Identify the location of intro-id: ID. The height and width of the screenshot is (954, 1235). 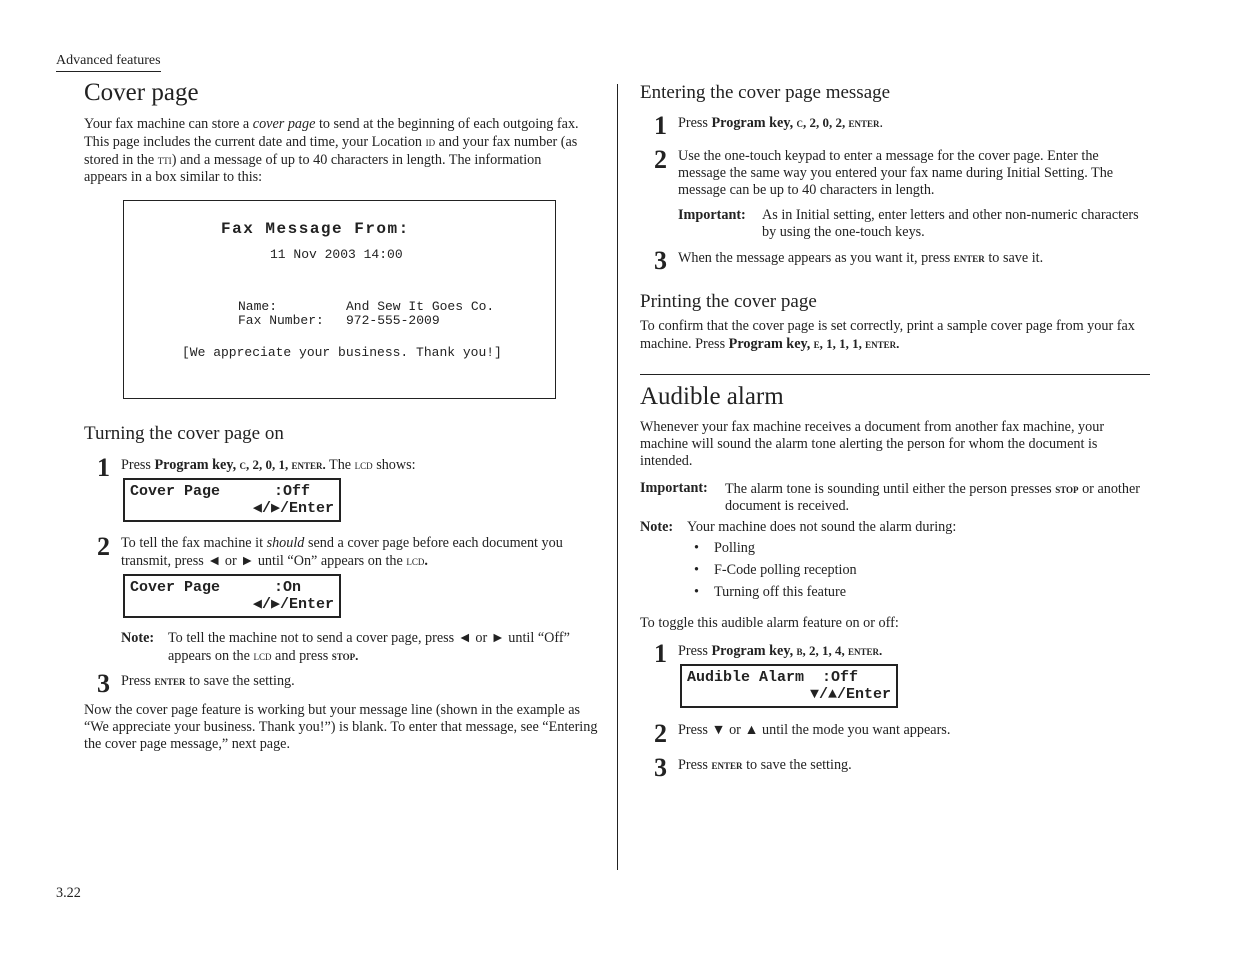
(430, 141).